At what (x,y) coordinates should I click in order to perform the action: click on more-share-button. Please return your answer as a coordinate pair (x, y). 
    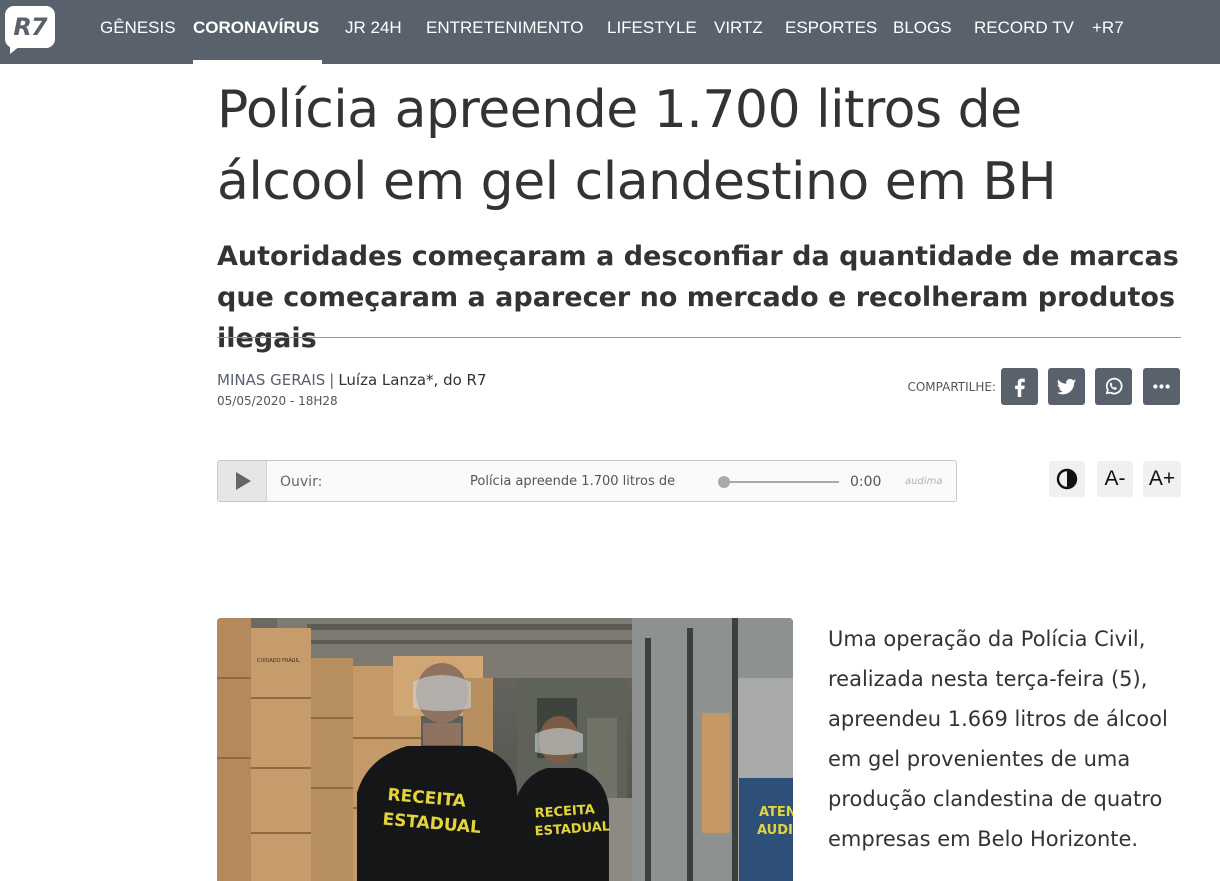
    Looking at the image, I should click on (1161, 386).